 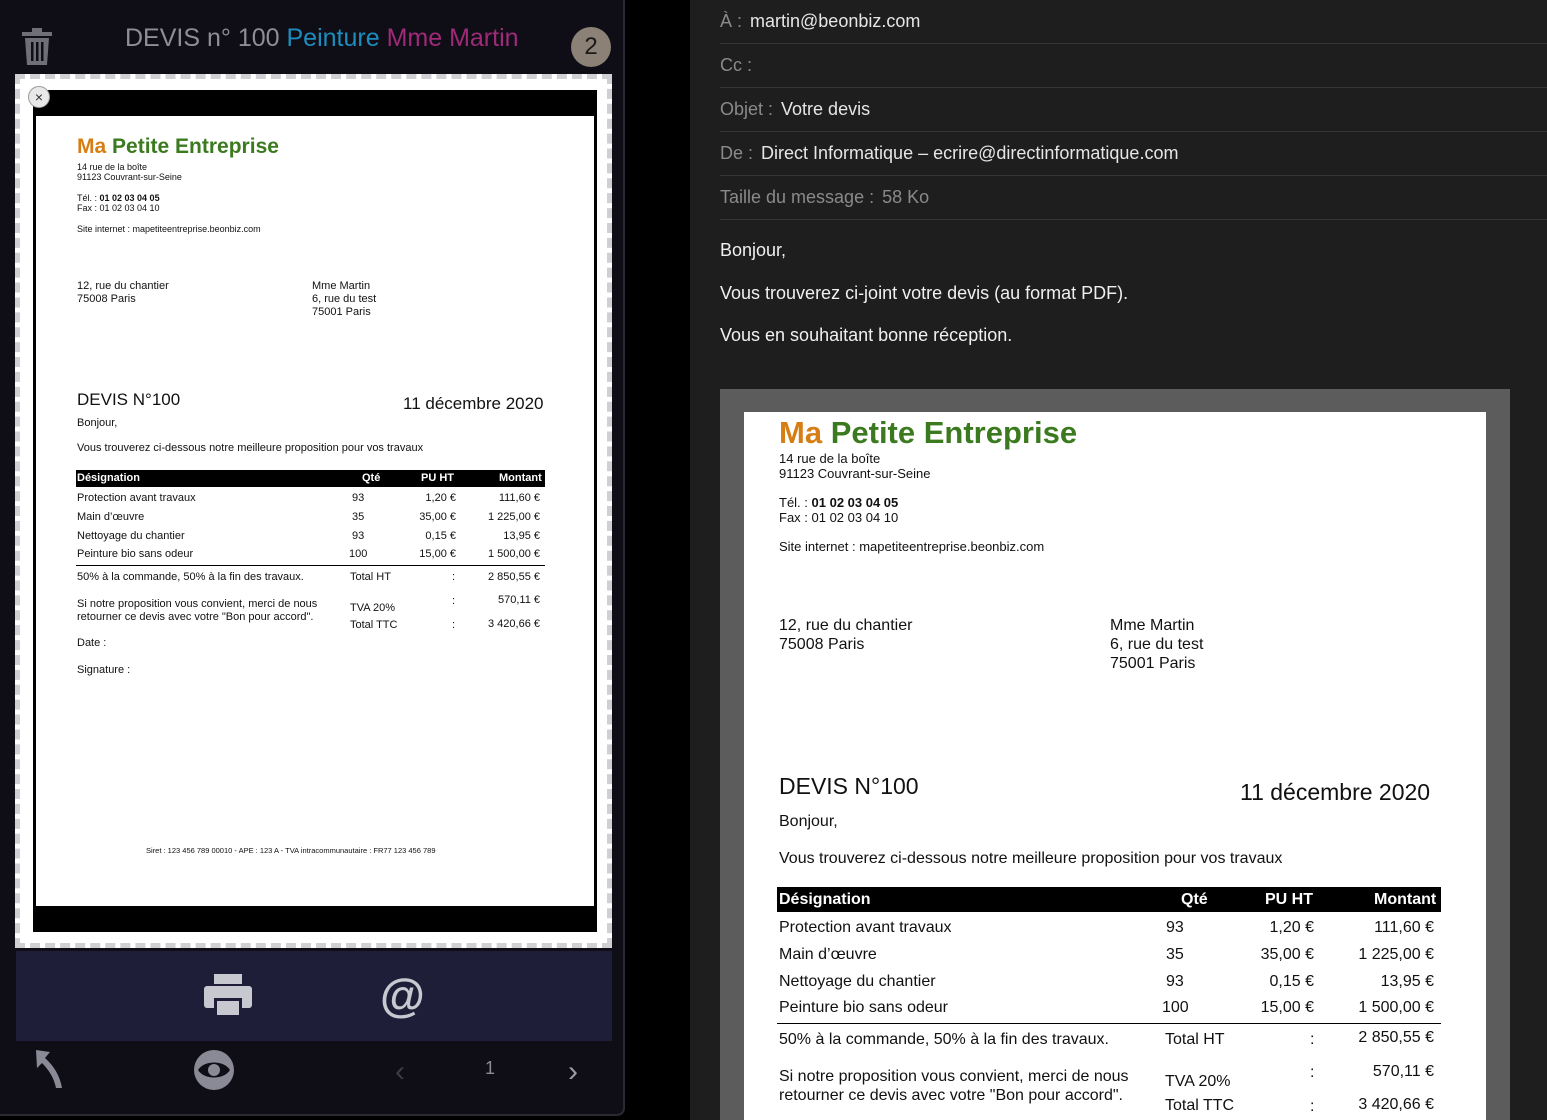 What do you see at coordinates (906, 197) in the screenshot?
I see `size-value: 58 Ko` at bounding box center [906, 197].